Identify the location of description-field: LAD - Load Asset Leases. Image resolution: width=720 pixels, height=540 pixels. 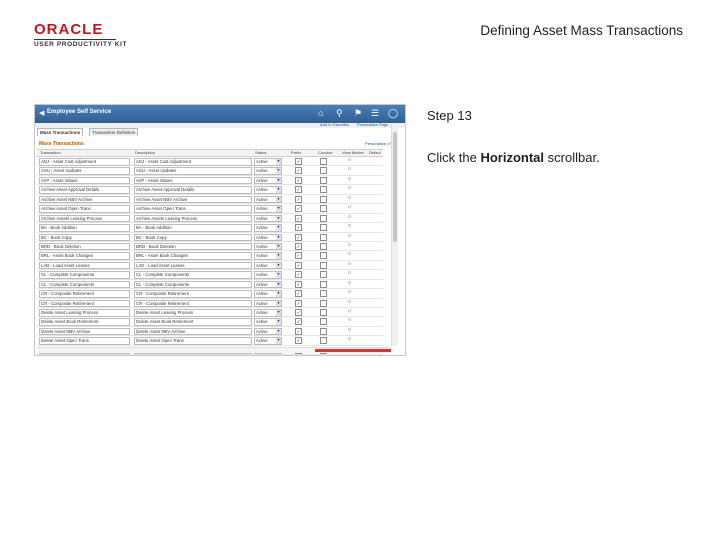
(193, 265).